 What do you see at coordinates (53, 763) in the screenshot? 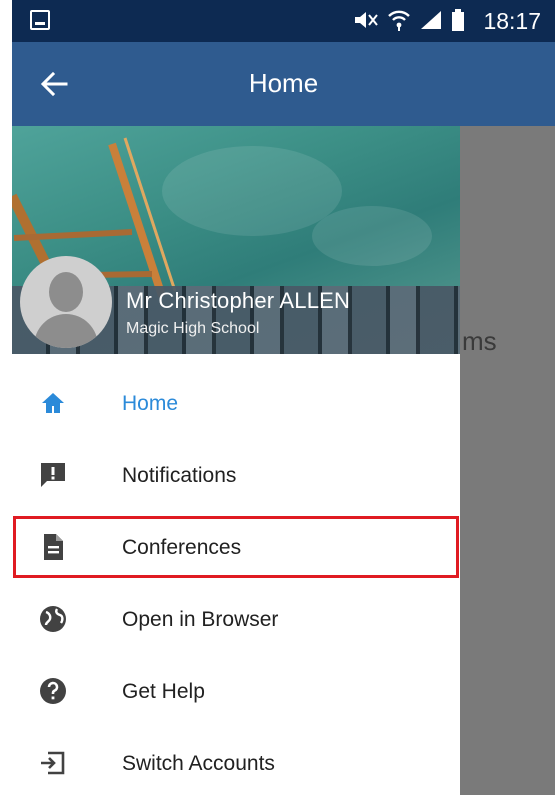
I see `switch-account-icon` at bounding box center [53, 763].